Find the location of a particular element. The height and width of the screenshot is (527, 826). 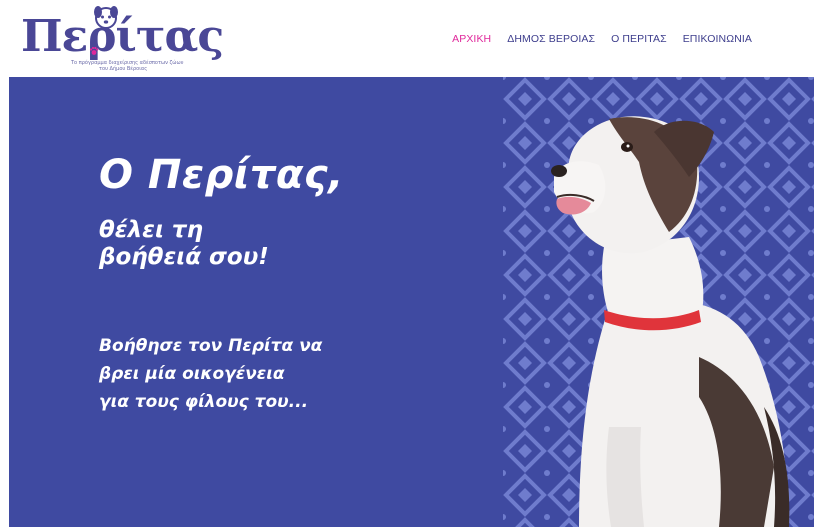

nav-contact: ΕΠΙΚΟΙΝΩΝΙΑ is located at coordinates (717, 39).